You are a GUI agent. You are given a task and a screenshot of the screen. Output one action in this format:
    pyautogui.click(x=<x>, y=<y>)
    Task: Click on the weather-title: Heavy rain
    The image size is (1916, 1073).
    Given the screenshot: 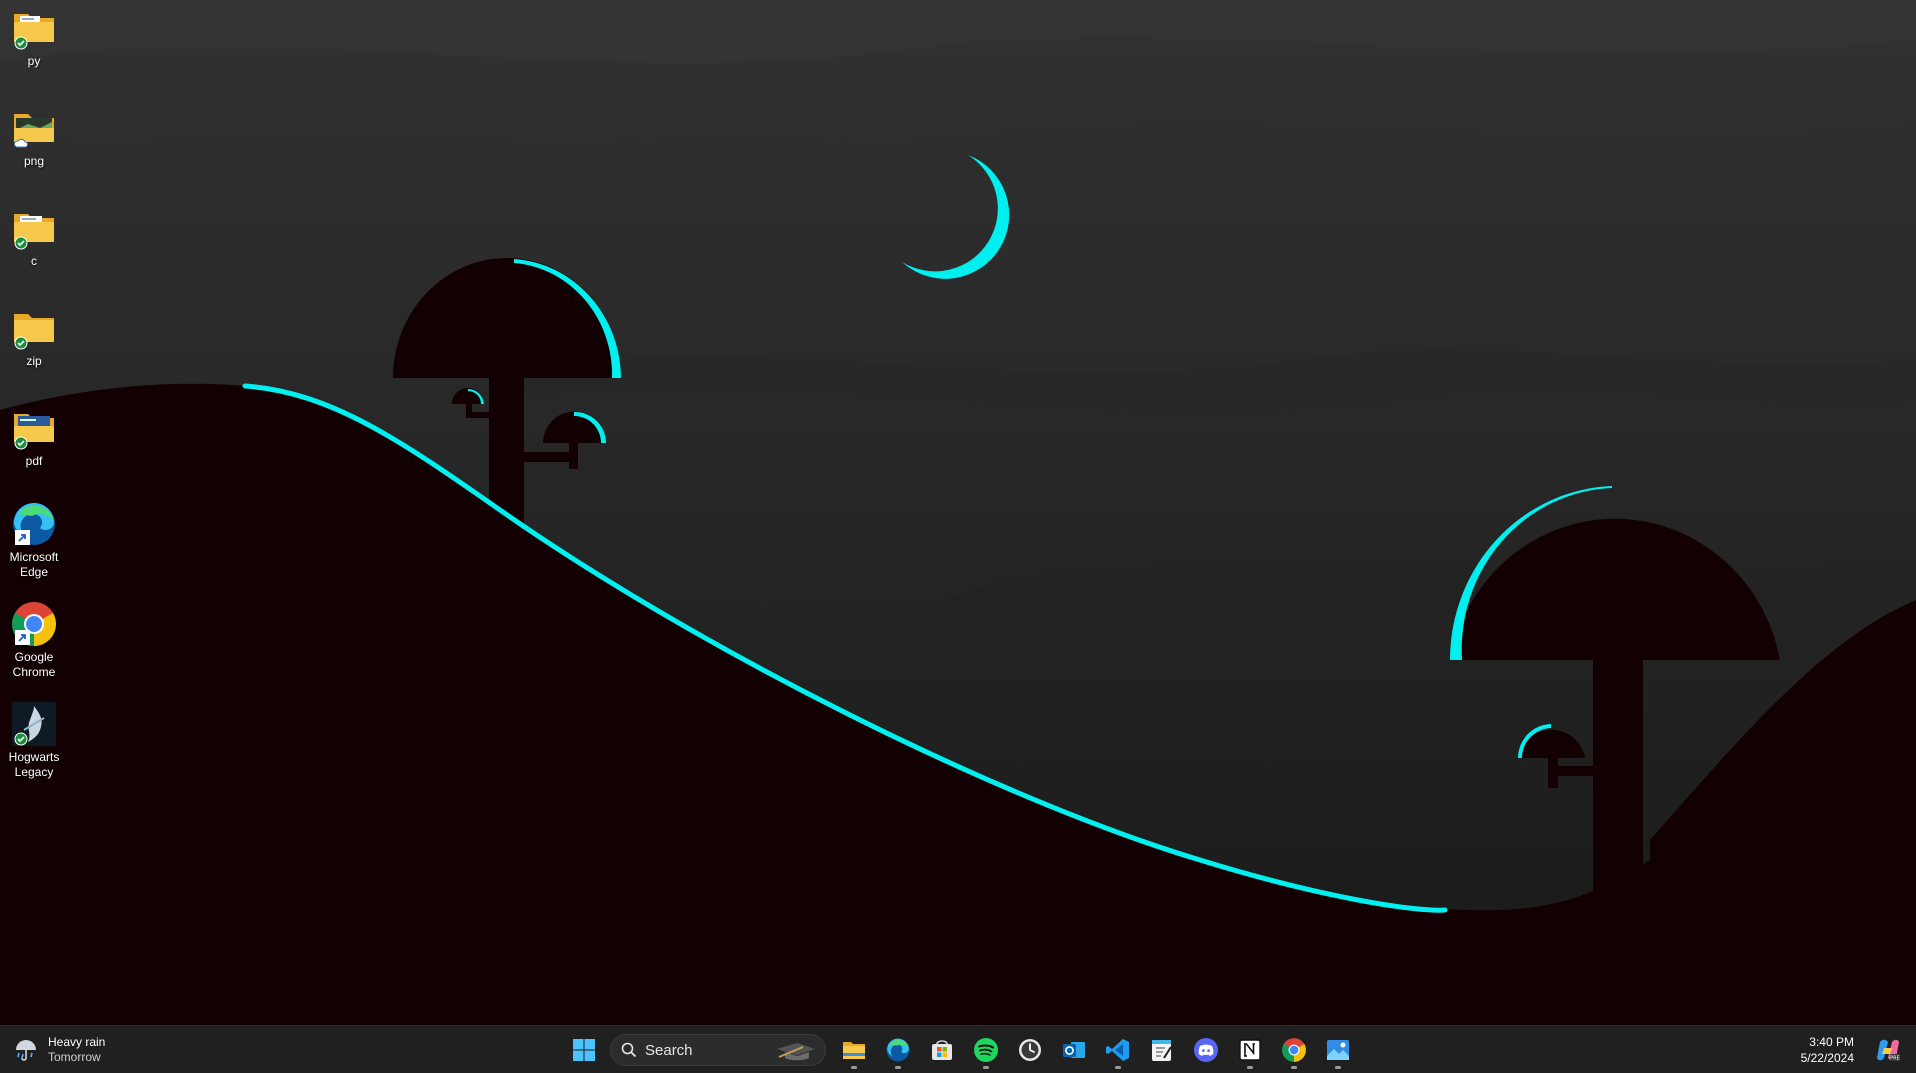 What is the action you would take?
    pyautogui.click(x=77, y=1042)
    